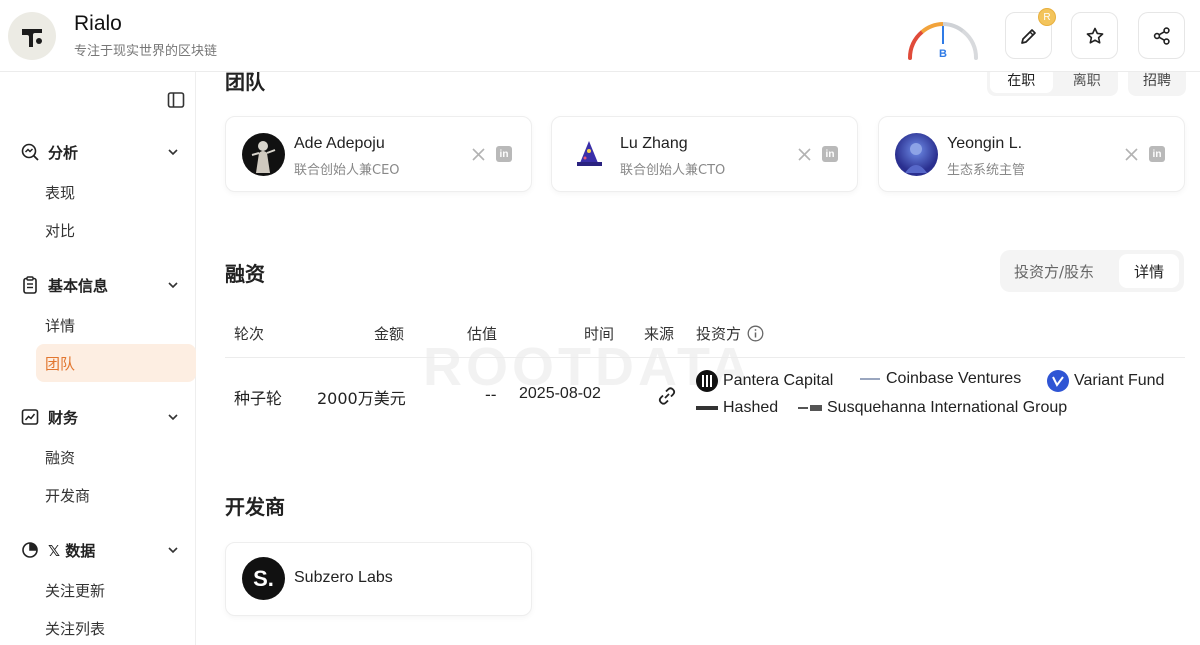  I want to click on member-role: 生态系统主管, so click(986, 170).